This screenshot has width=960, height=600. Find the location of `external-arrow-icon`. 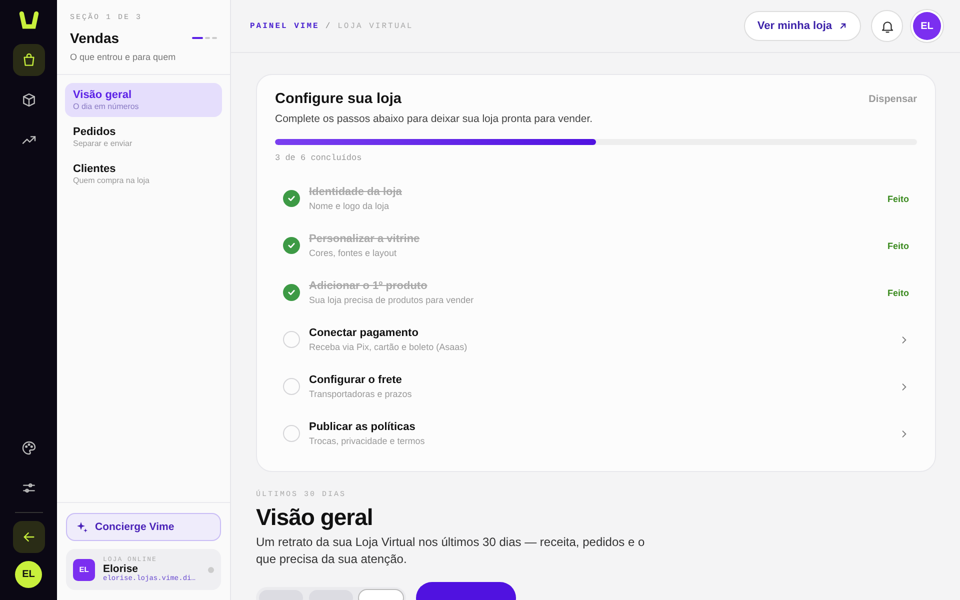

external-arrow-icon is located at coordinates (843, 26).